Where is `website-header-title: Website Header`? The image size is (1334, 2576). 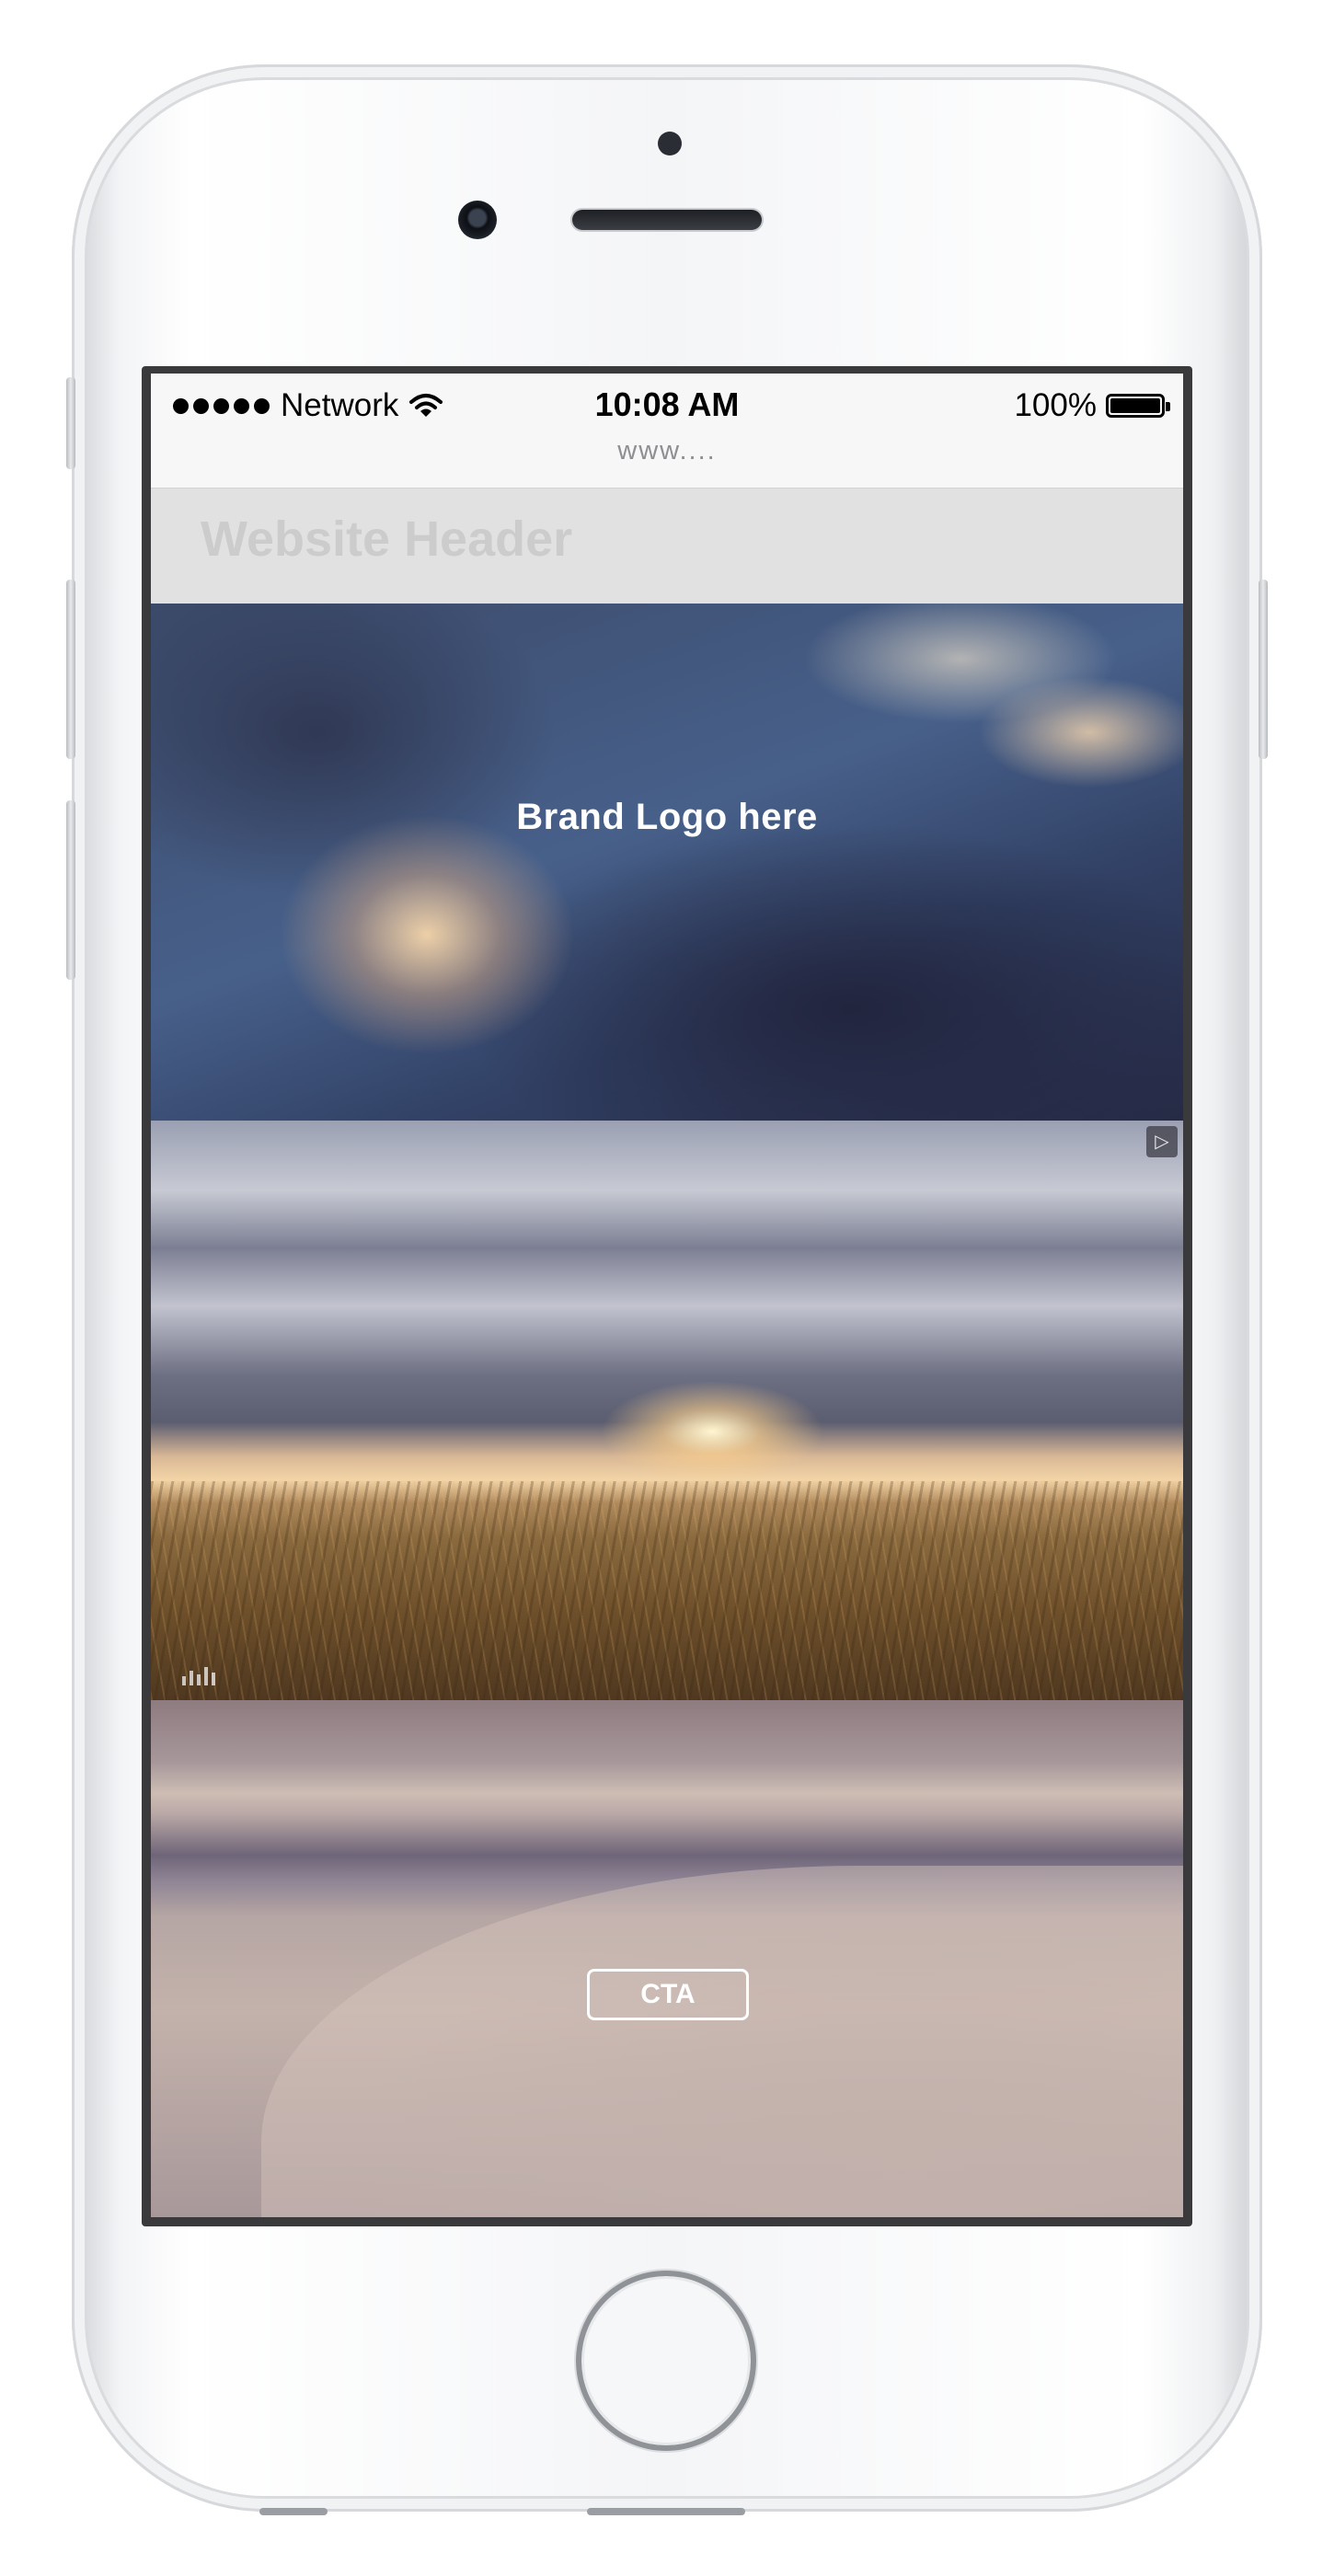 website-header-title: Website Header is located at coordinates (387, 539).